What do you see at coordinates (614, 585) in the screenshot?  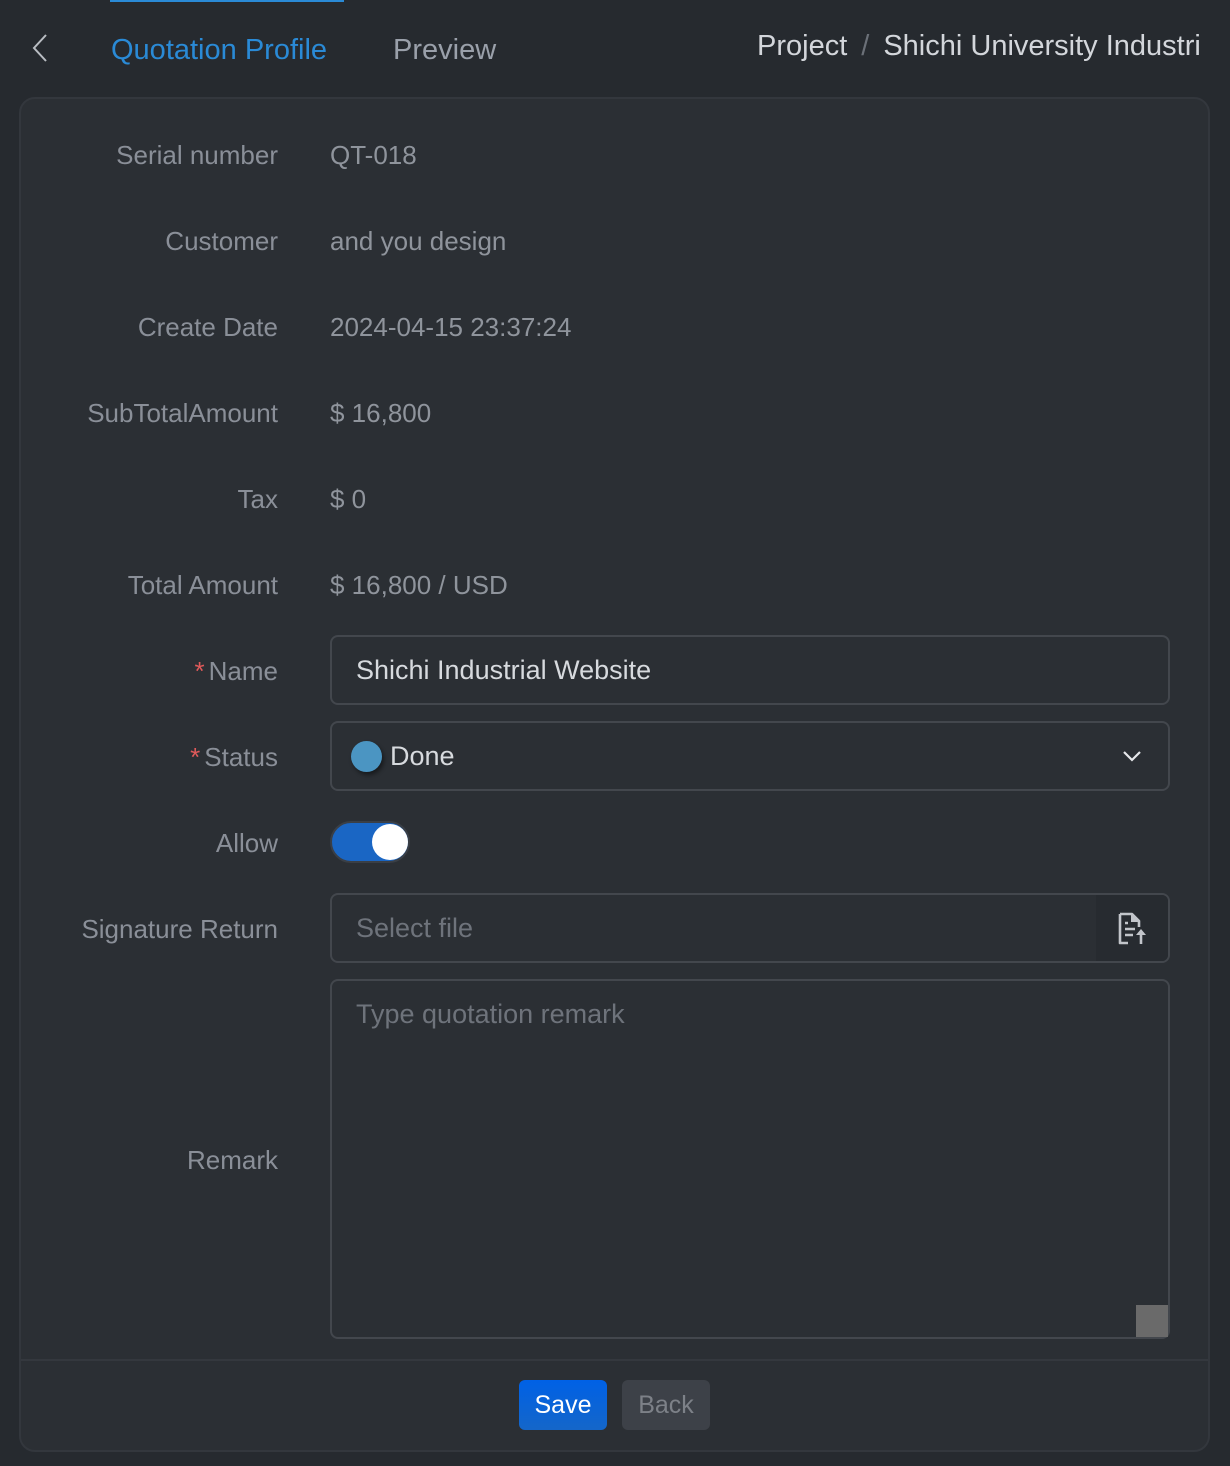 I see `field-total: Total Amount $ 16,800 / USD` at bounding box center [614, 585].